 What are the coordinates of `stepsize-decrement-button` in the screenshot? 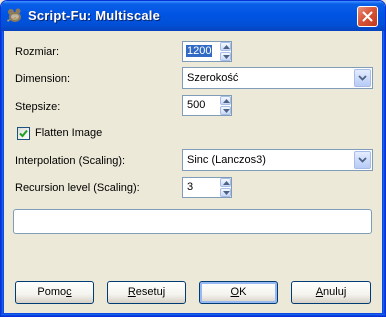 It's located at (225, 110).